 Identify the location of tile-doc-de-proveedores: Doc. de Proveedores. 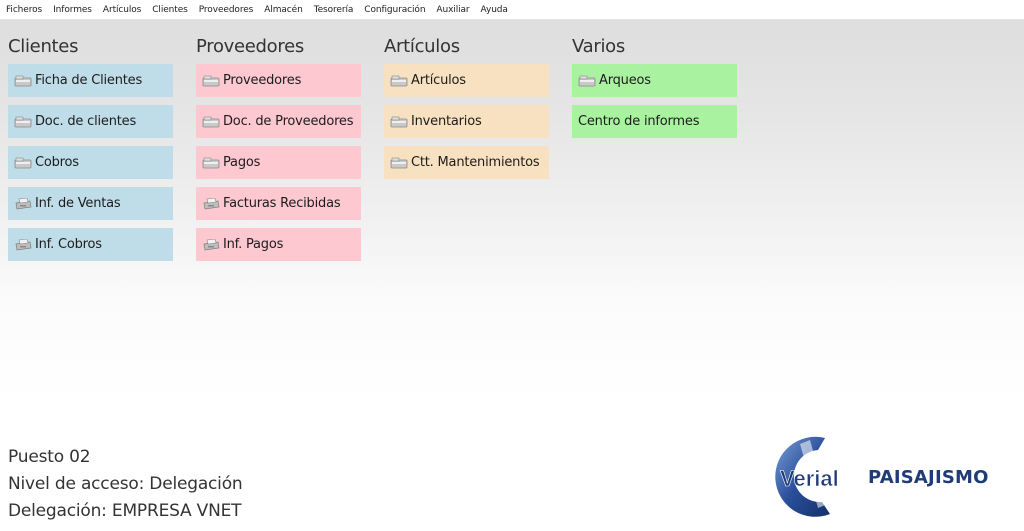
(278, 121).